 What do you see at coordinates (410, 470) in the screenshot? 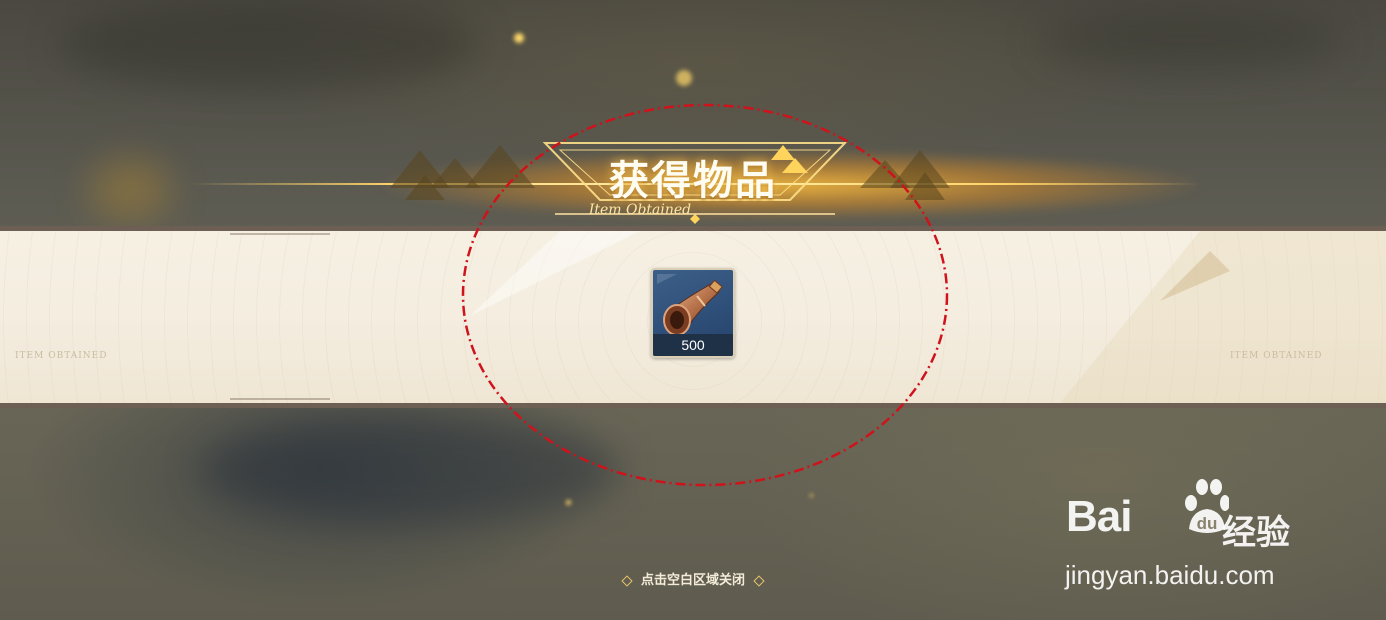
I see `background-blur` at bounding box center [410, 470].